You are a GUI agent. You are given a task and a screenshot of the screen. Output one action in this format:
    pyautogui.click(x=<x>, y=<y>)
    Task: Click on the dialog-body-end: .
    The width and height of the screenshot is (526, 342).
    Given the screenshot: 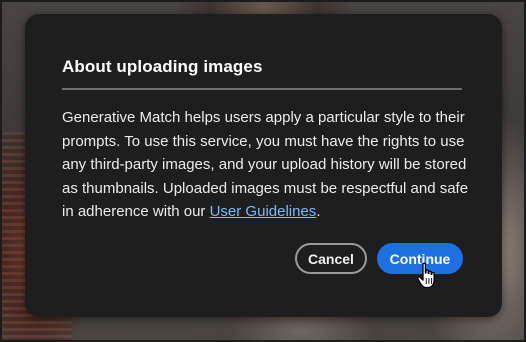 What is the action you would take?
    pyautogui.click(x=318, y=211)
    